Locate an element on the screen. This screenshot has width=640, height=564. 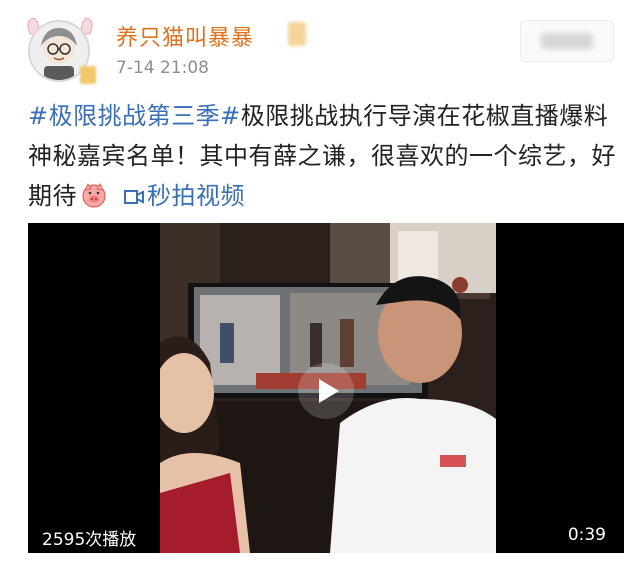
follow-button is located at coordinates (567, 41).